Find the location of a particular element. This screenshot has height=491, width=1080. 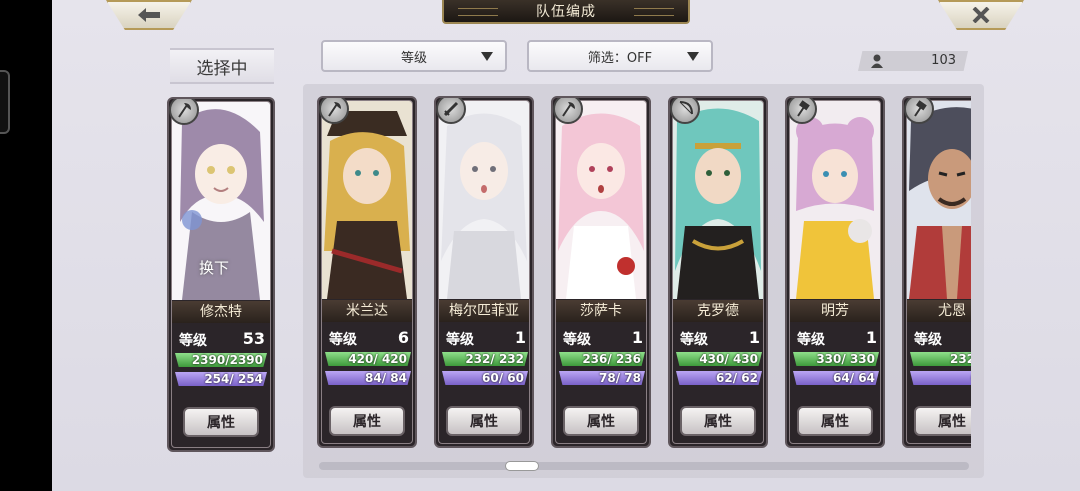

character-card: 梅尔匹菲亚 等级 1 232/ 232 60/ 60 属性 is located at coordinates (484, 272).